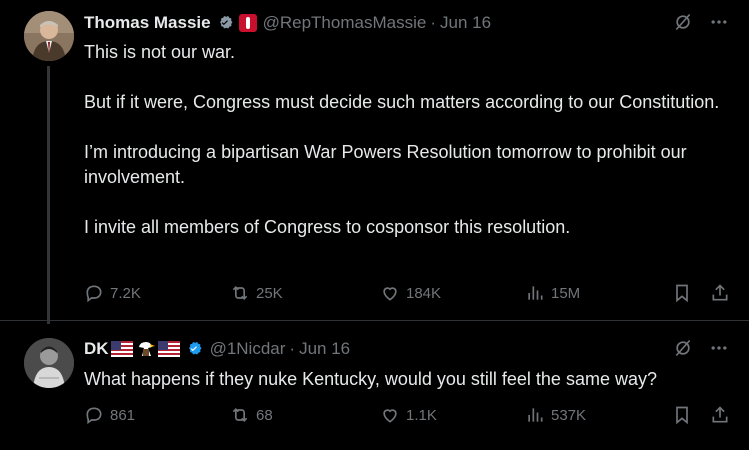 This screenshot has height=450, width=749. I want to click on retweet-button: 25K, so click(256, 293).